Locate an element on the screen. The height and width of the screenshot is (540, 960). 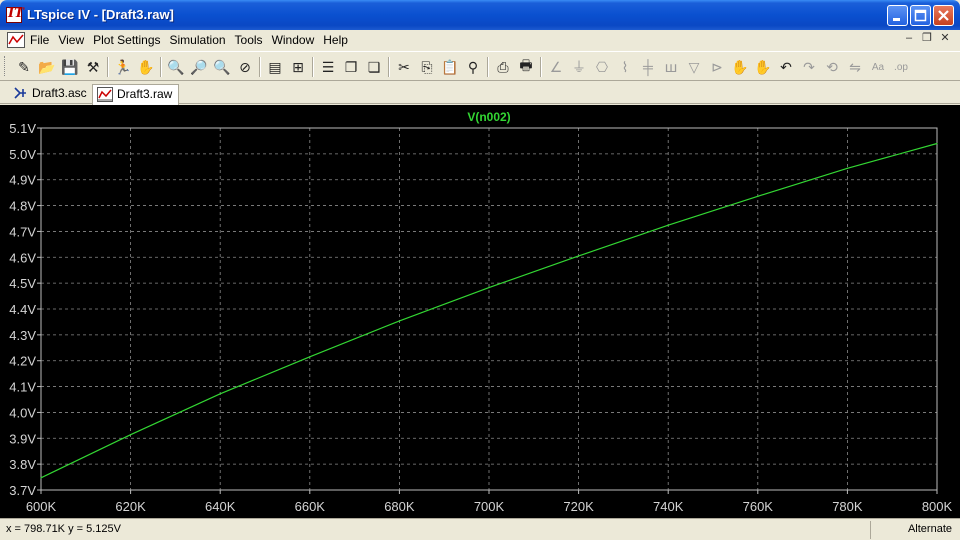
menu-view: View is located at coordinates (74, 40).